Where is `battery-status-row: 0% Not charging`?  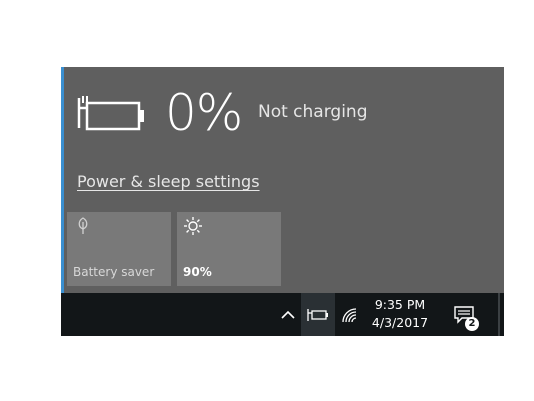
battery-status-row: 0% Not charging is located at coordinates (277, 113).